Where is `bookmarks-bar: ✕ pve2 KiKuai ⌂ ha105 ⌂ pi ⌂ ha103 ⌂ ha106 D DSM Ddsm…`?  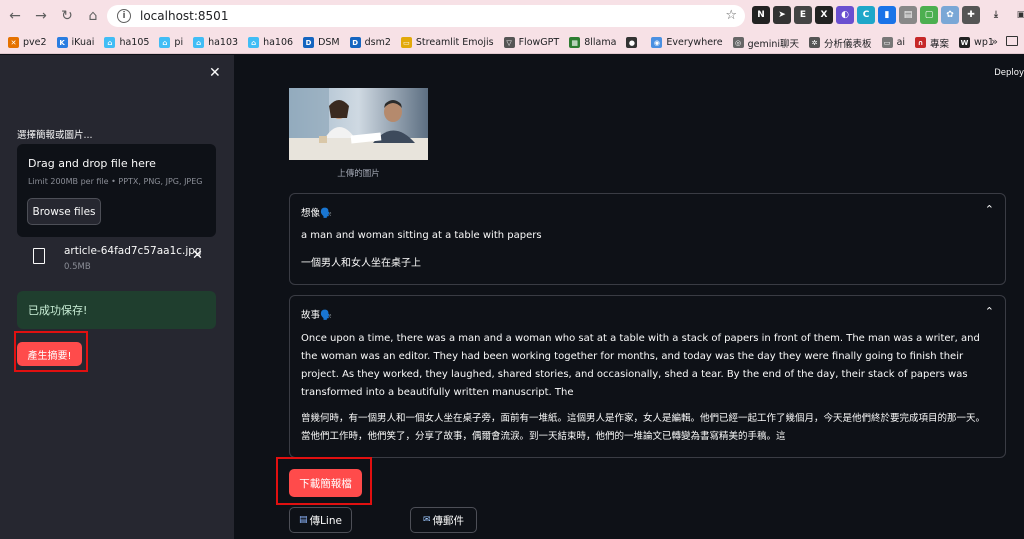 bookmarks-bar: ✕ pve2 KiKuai ⌂ ha105 ⌂ pi ⌂ ha103 ⌂ ha106 D DSM Ddsm… is located at coordinates (512, 43).